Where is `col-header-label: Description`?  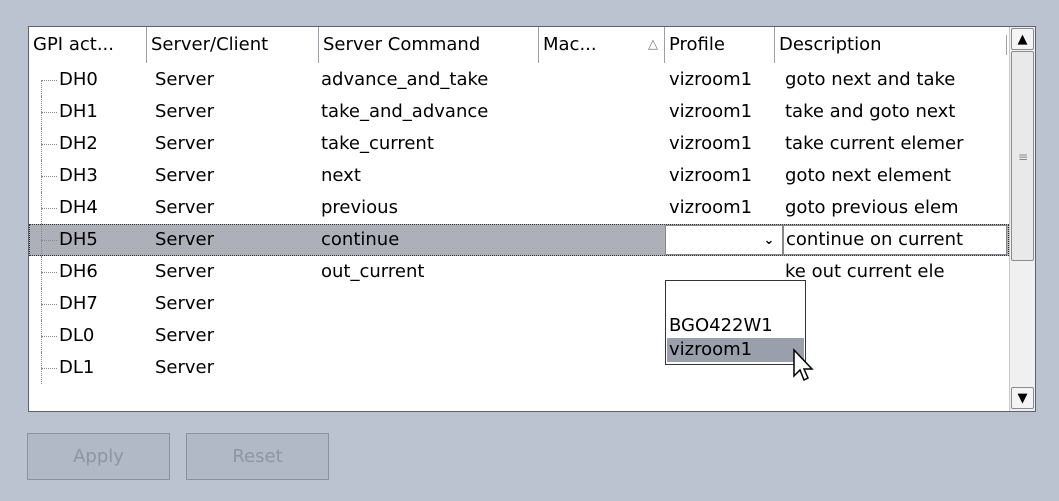 col-header-label: Description is located at coordinates (830, 44).